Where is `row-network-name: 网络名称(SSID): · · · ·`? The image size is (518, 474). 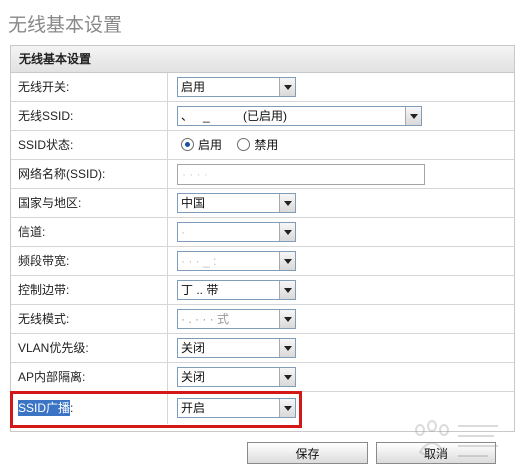 row-network-name: 网络名称(SSID): · · · · is located at coordinates (262, 174).